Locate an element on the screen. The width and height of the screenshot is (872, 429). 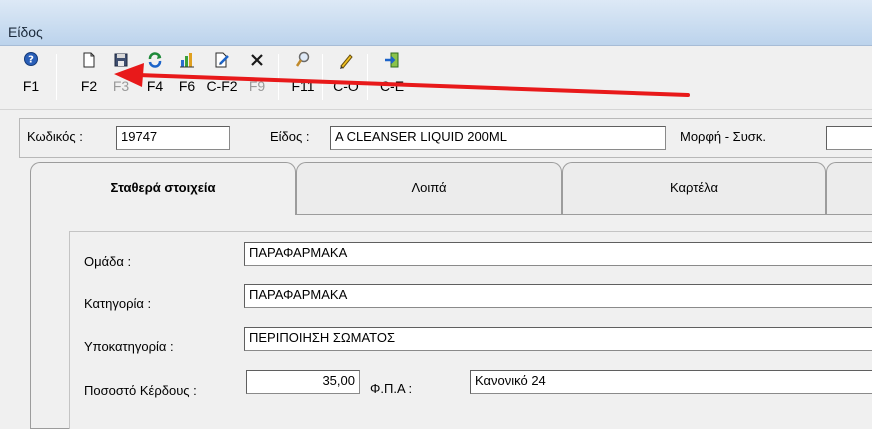
help-button-key: F1 is located at coordinates (31, 86).